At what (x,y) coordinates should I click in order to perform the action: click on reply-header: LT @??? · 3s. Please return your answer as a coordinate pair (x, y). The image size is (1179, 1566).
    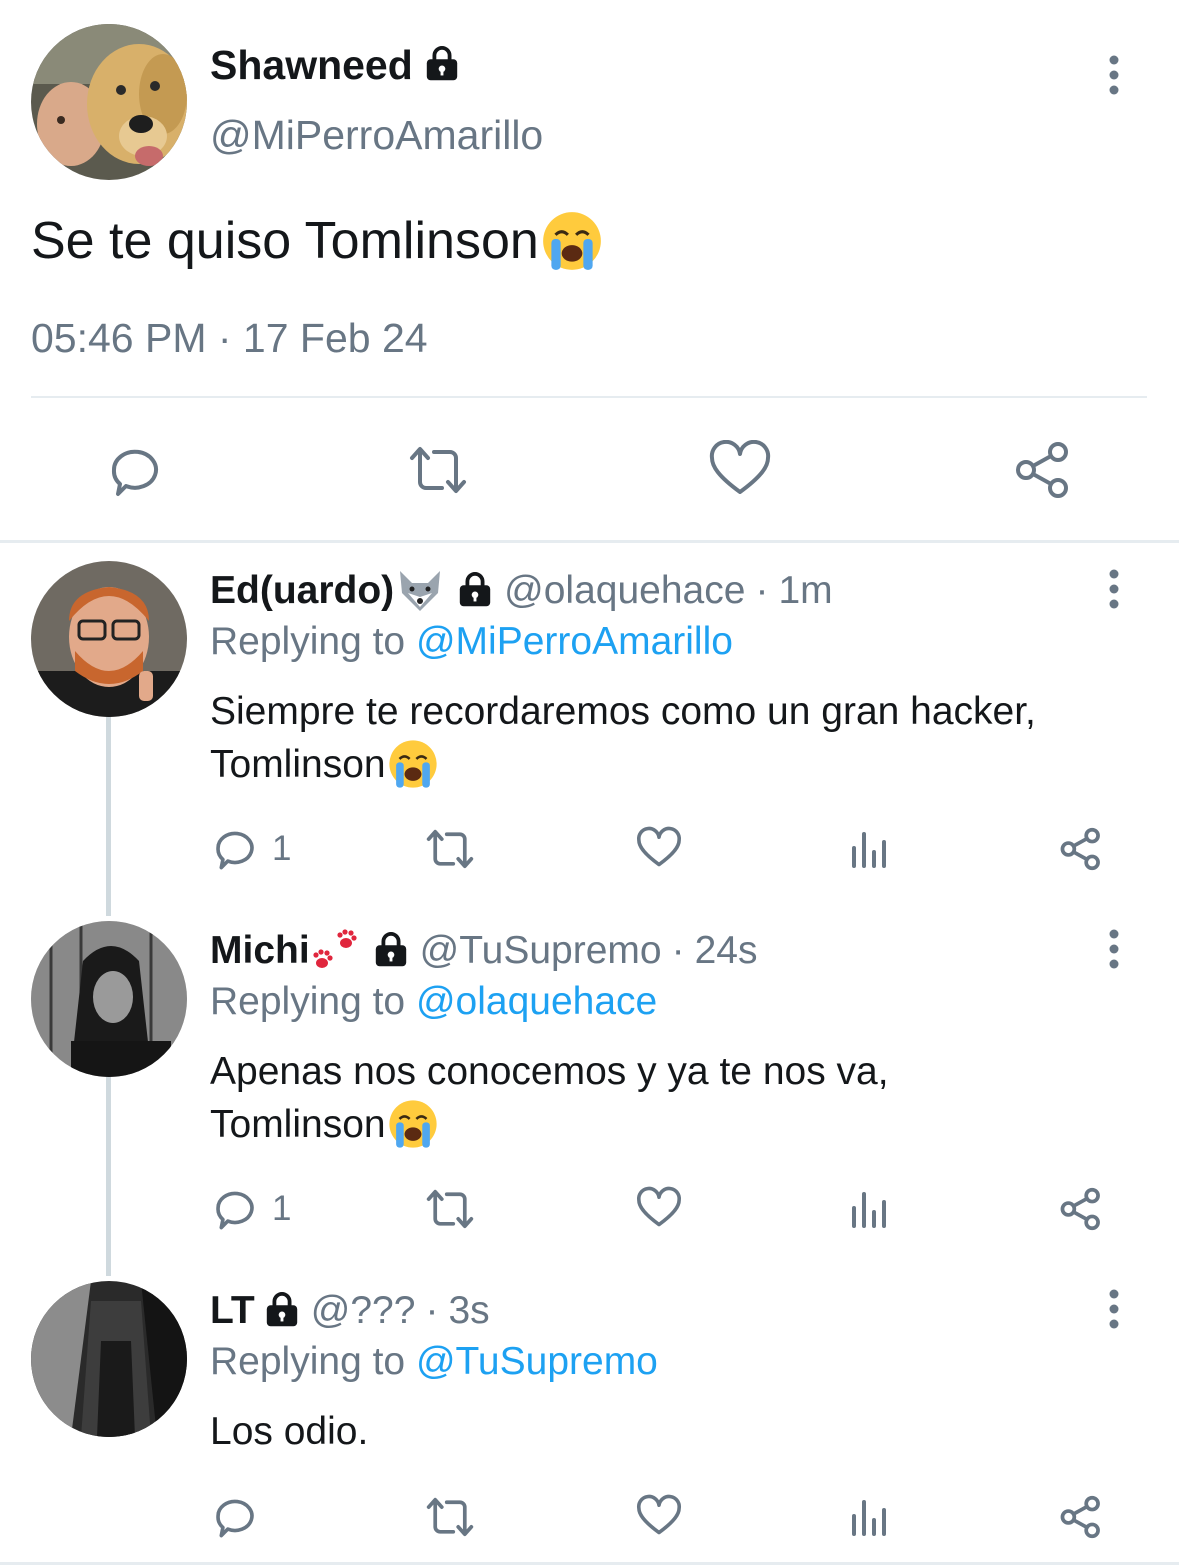
    Looking at the image, I should click on (350, 1311).